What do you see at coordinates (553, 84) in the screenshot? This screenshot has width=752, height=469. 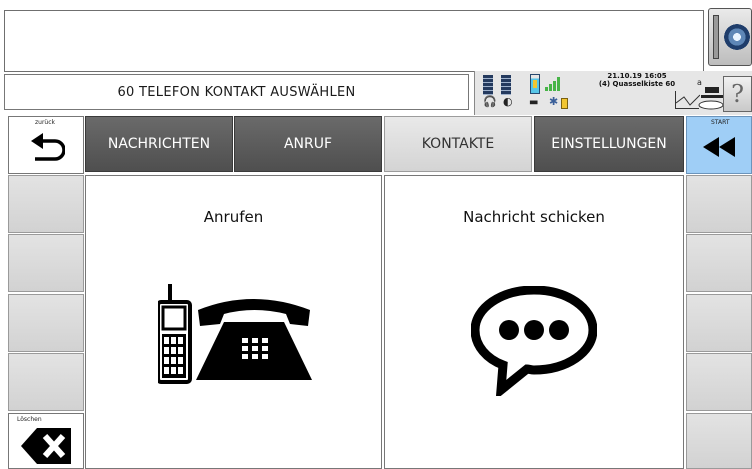 I see `signal-icon` at bounding box center [553, 84].